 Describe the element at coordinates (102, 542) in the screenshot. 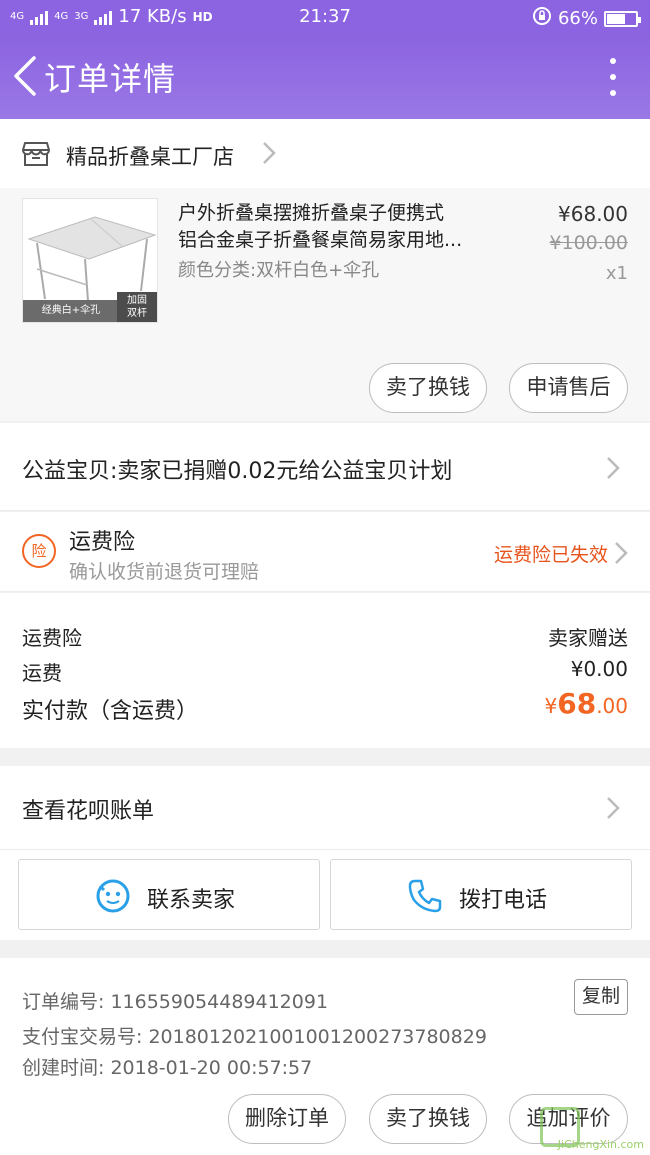

I see `insurance-title: 运费险` at that location.